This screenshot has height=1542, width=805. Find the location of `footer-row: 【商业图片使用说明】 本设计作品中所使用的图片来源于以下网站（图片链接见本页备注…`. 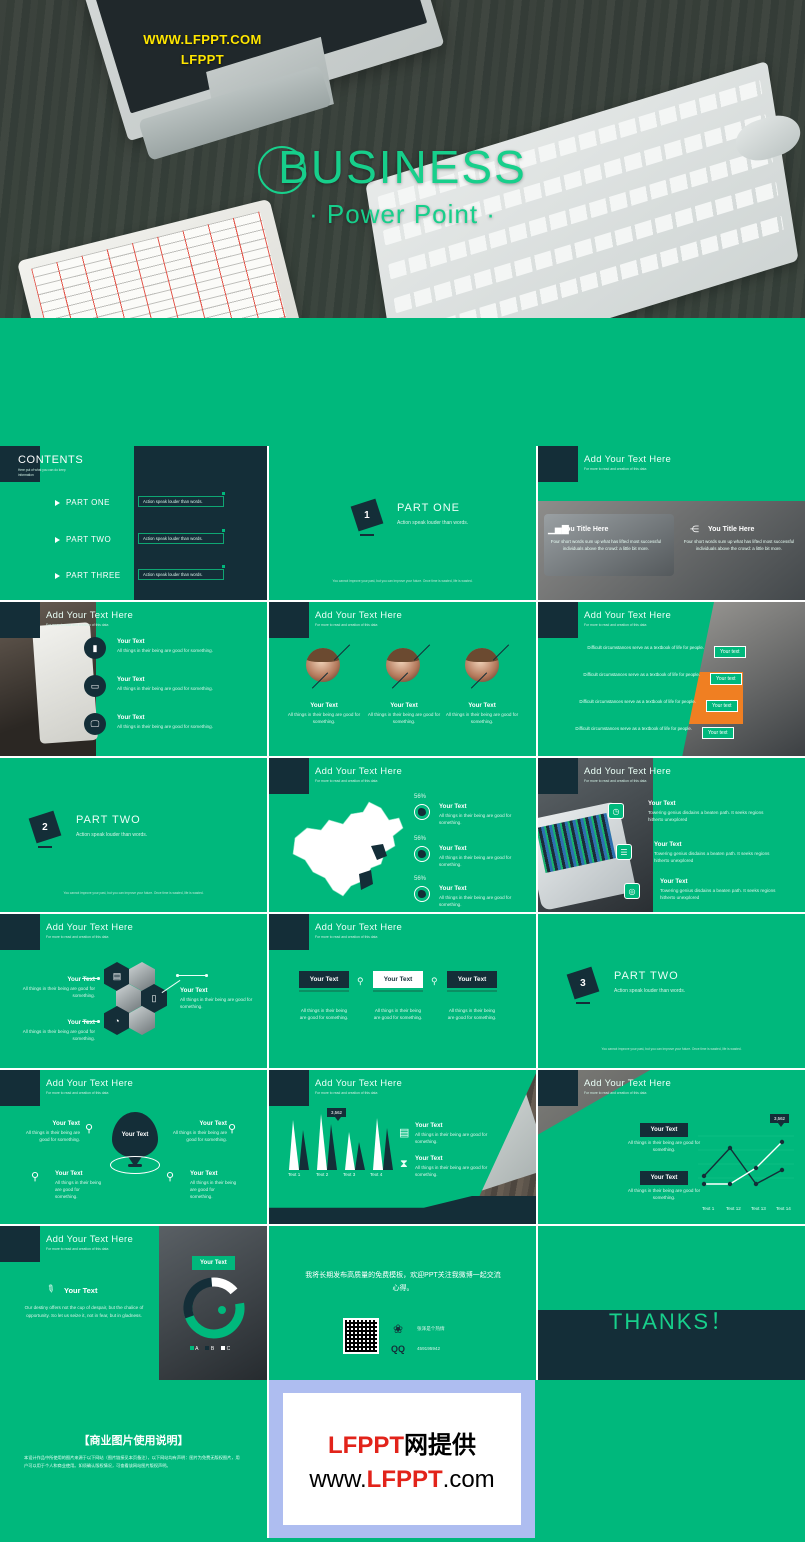

footer-row: 【商业图片使用说明】 本设计作品中所使用的图片来源于以下网站（图片链接见本页备注… is located at coordinates (402, 1459).